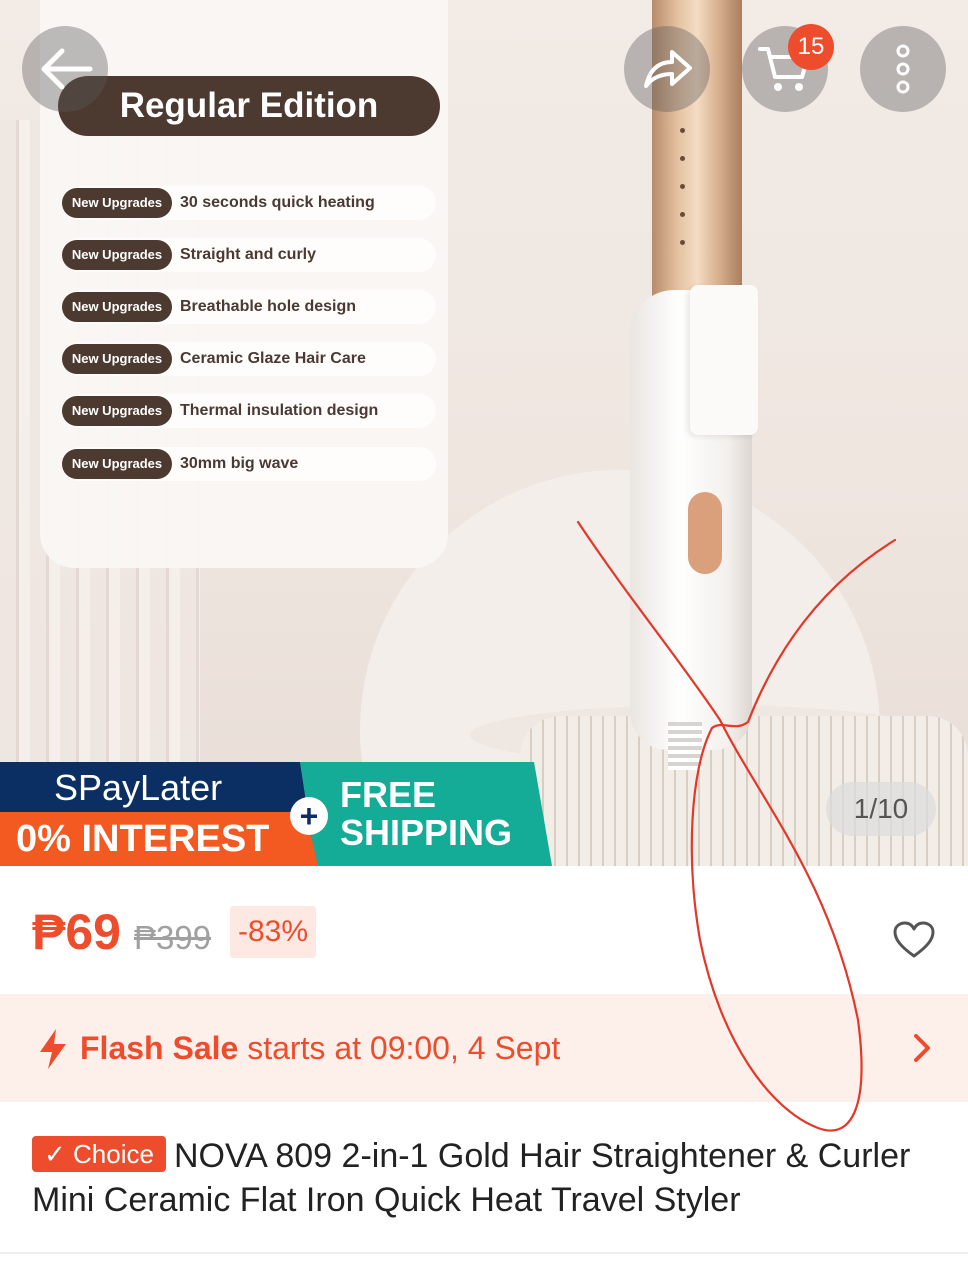  I want to click on current-price: ₱69, so click(76, 932).